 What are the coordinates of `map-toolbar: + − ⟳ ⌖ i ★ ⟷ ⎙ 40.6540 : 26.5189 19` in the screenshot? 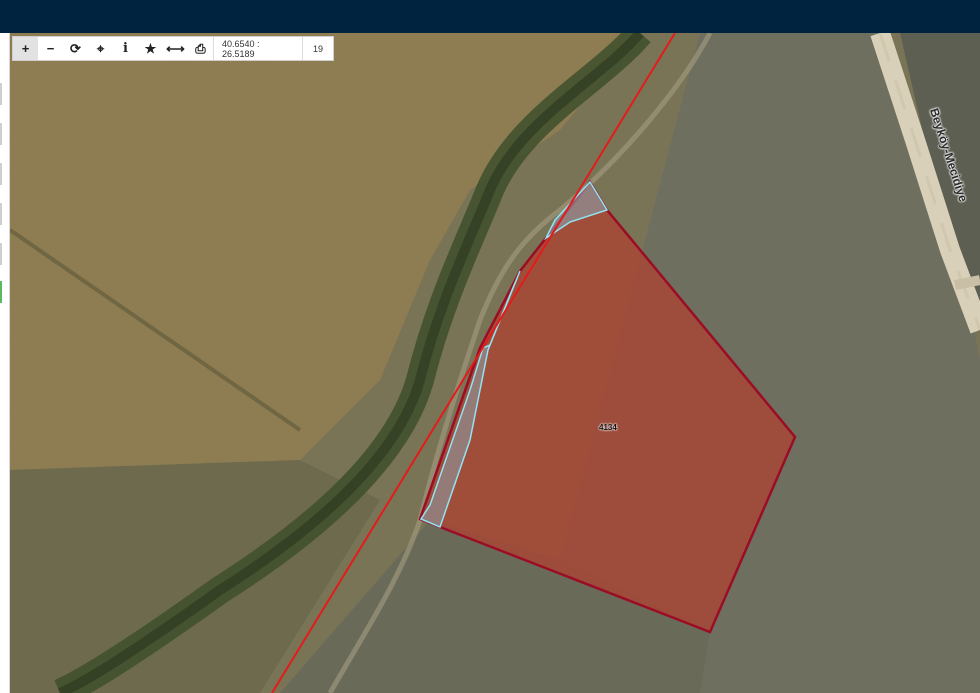 It's located at (173, 48).